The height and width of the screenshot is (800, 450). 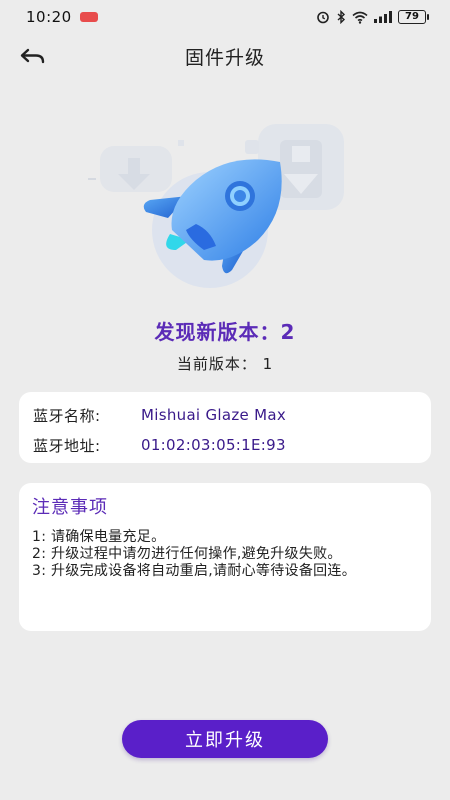 I want to click on signal-icon, so click(x=383, y=17).